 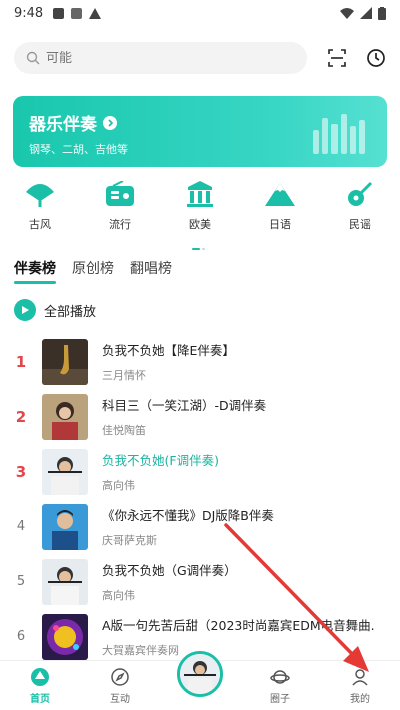 I want to click on nav-circle-label: 圈子, so click(x=280, y=699).